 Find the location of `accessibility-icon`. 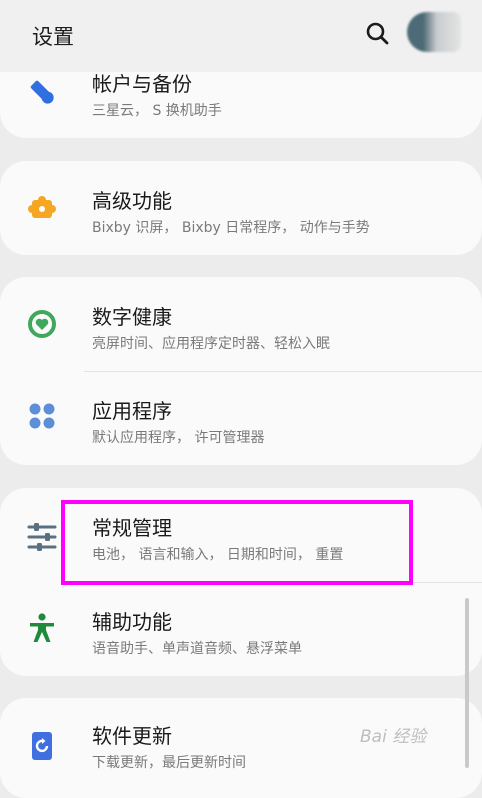

accessibility-icon is located at coordinates (42, 628).